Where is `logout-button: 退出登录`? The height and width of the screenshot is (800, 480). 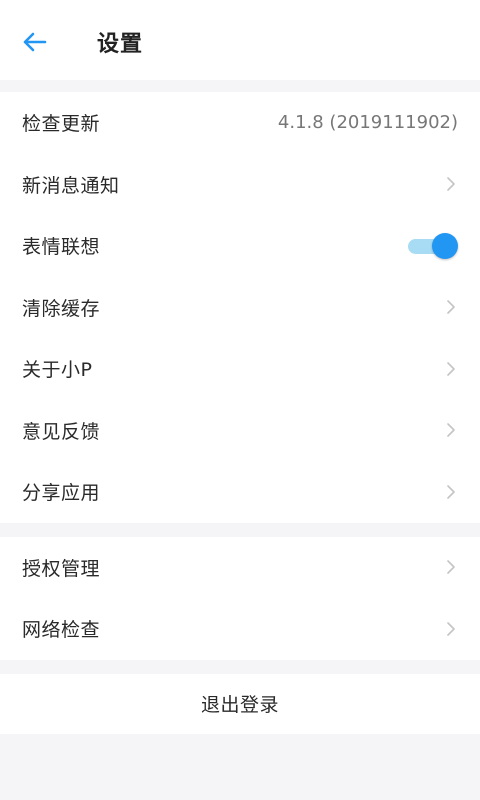
logout-button: 退出登录 is located at coordinates (240, 703).